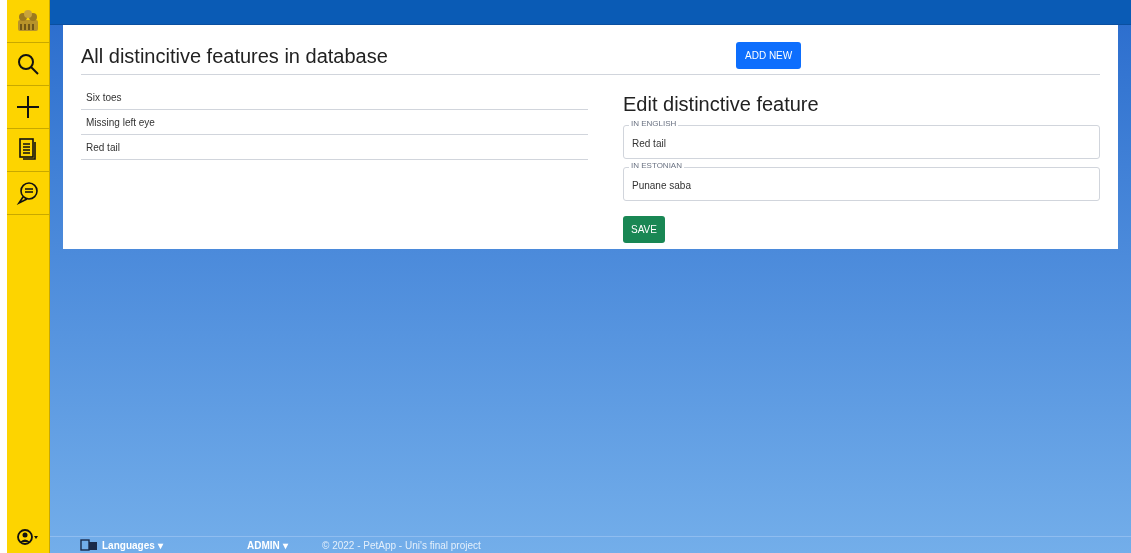 This screenshot has height=553, width=1131. I want to click on chat-icon, so click(28, 193).